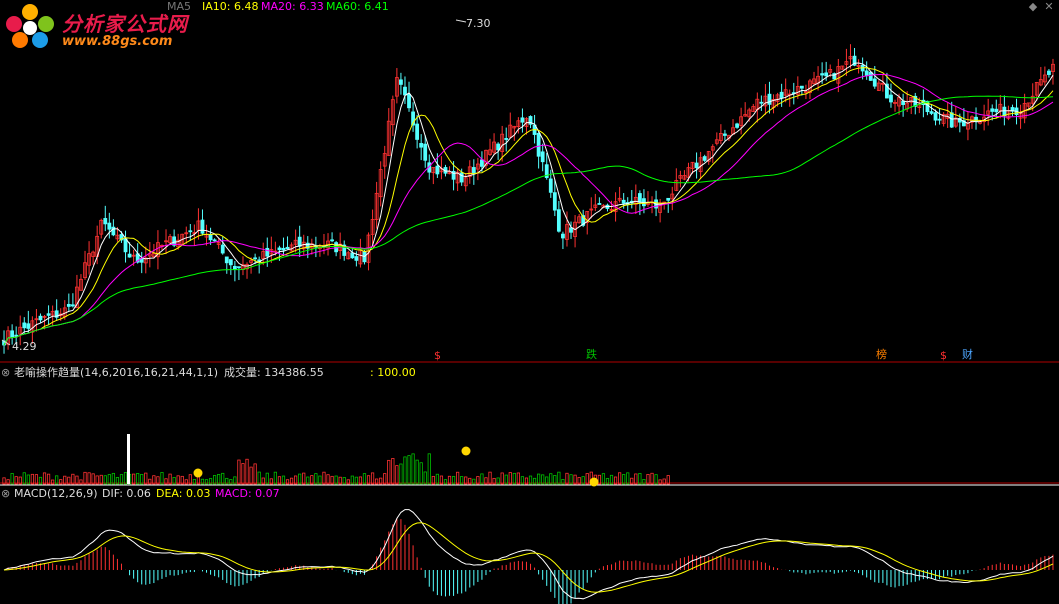 The width and height of the screenshot is (1059, 604). Describe the element at coordinates (591, 355) in the screenshot. I see `event-marker-2: 跌` at that location.